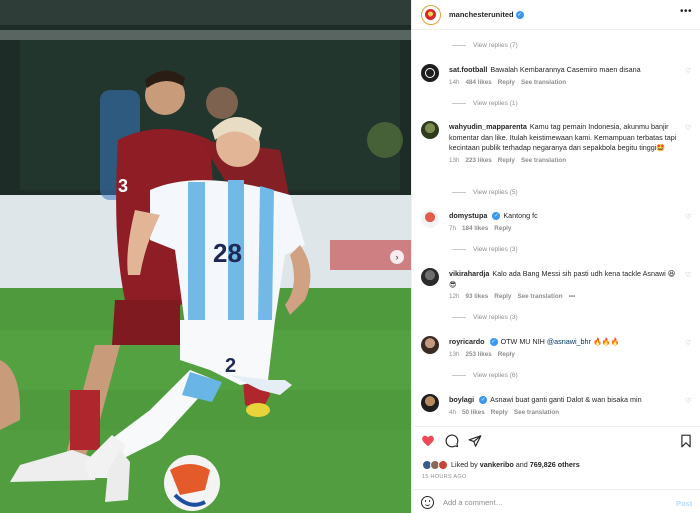  I want to click on emoji-picker-icon, so click(427, 502).